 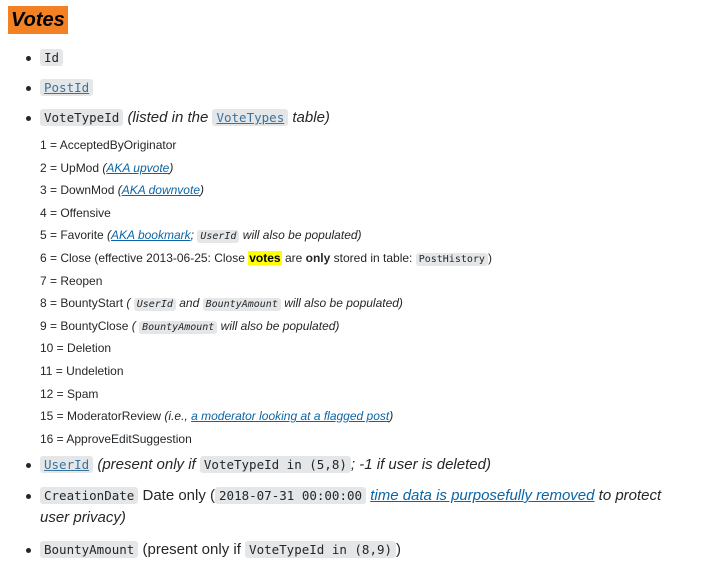 What do you see at coordinates (52, 57) in the screenshot?
I see `field-id-code: Id` at bounding box center [52, 57].